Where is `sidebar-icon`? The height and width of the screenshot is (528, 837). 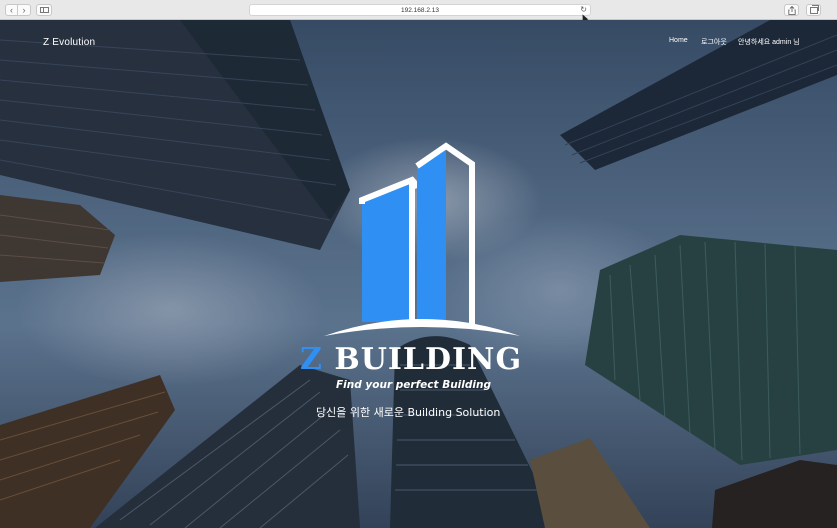 sidebar-icon is located at coordinates (44, 10).